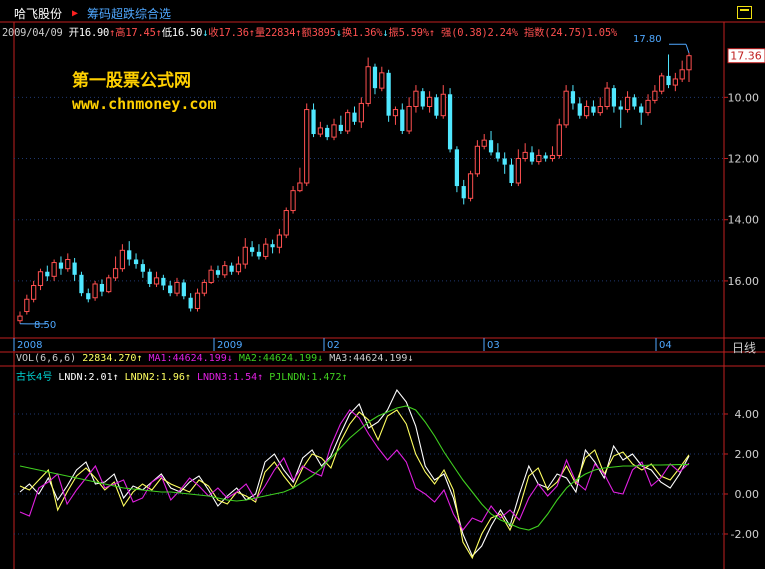 The image size is (765, 569). Describe the element at coordinates (85, 377) in the screenshot. I see `lndn-value: LNDN:2.01` at that location.